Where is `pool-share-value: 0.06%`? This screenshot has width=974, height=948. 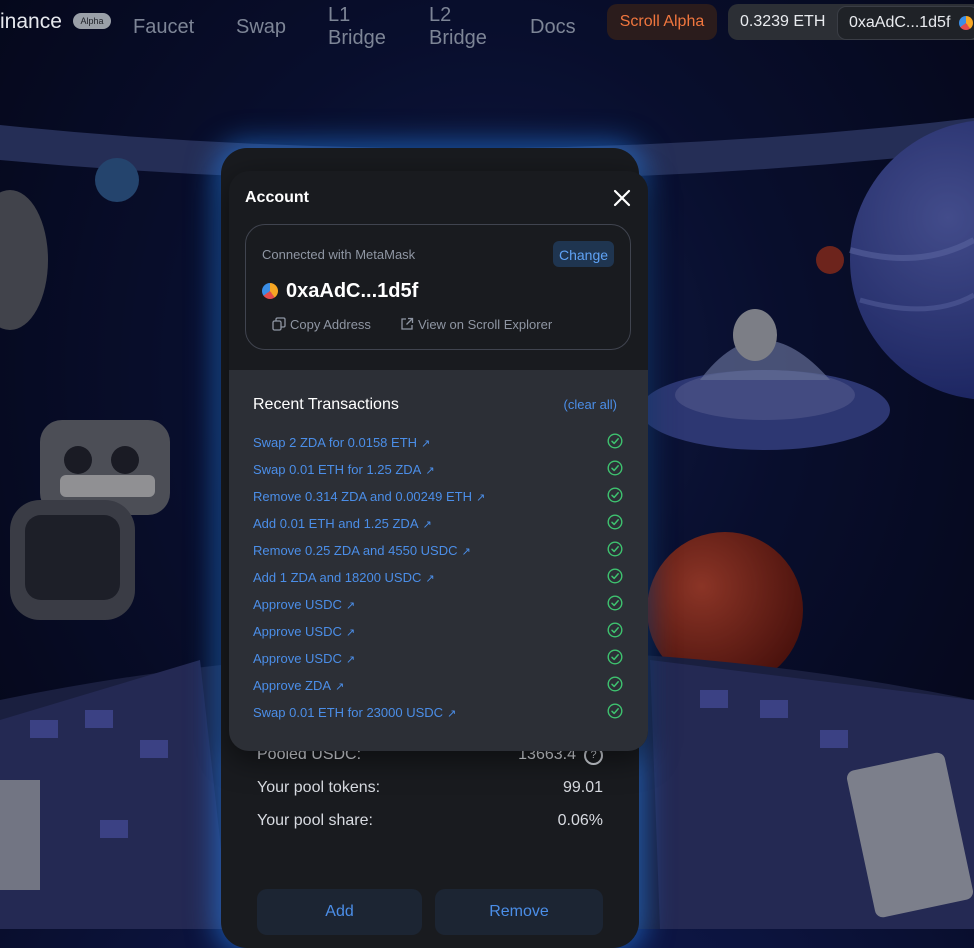
pool-share-value: 0.06% is located at coordinates (580, 820).